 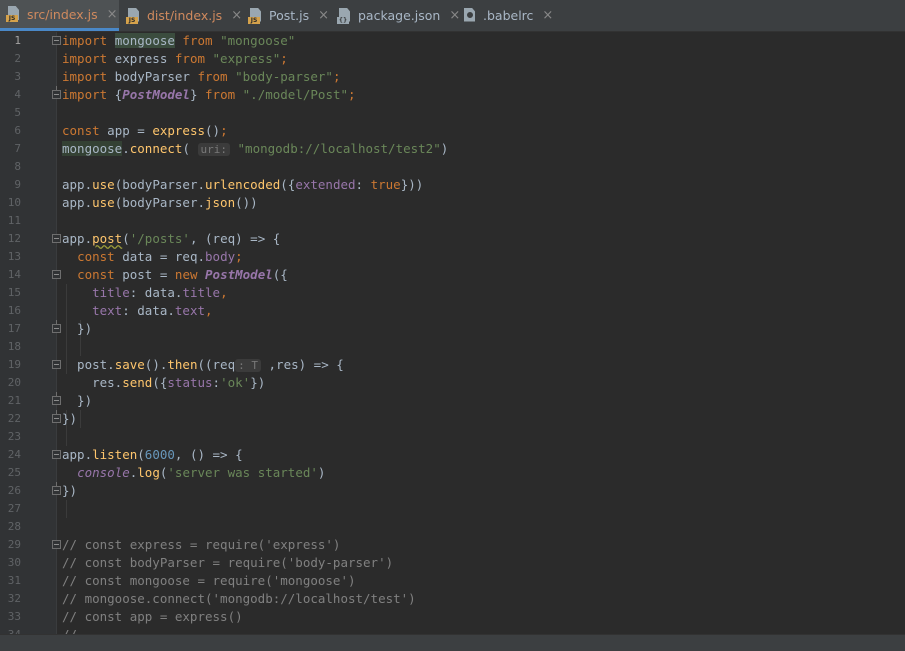 What do you see at coordinates (14, 364) in the screenshot?
I see `line-number: 19` at bounding box center [14, 364].